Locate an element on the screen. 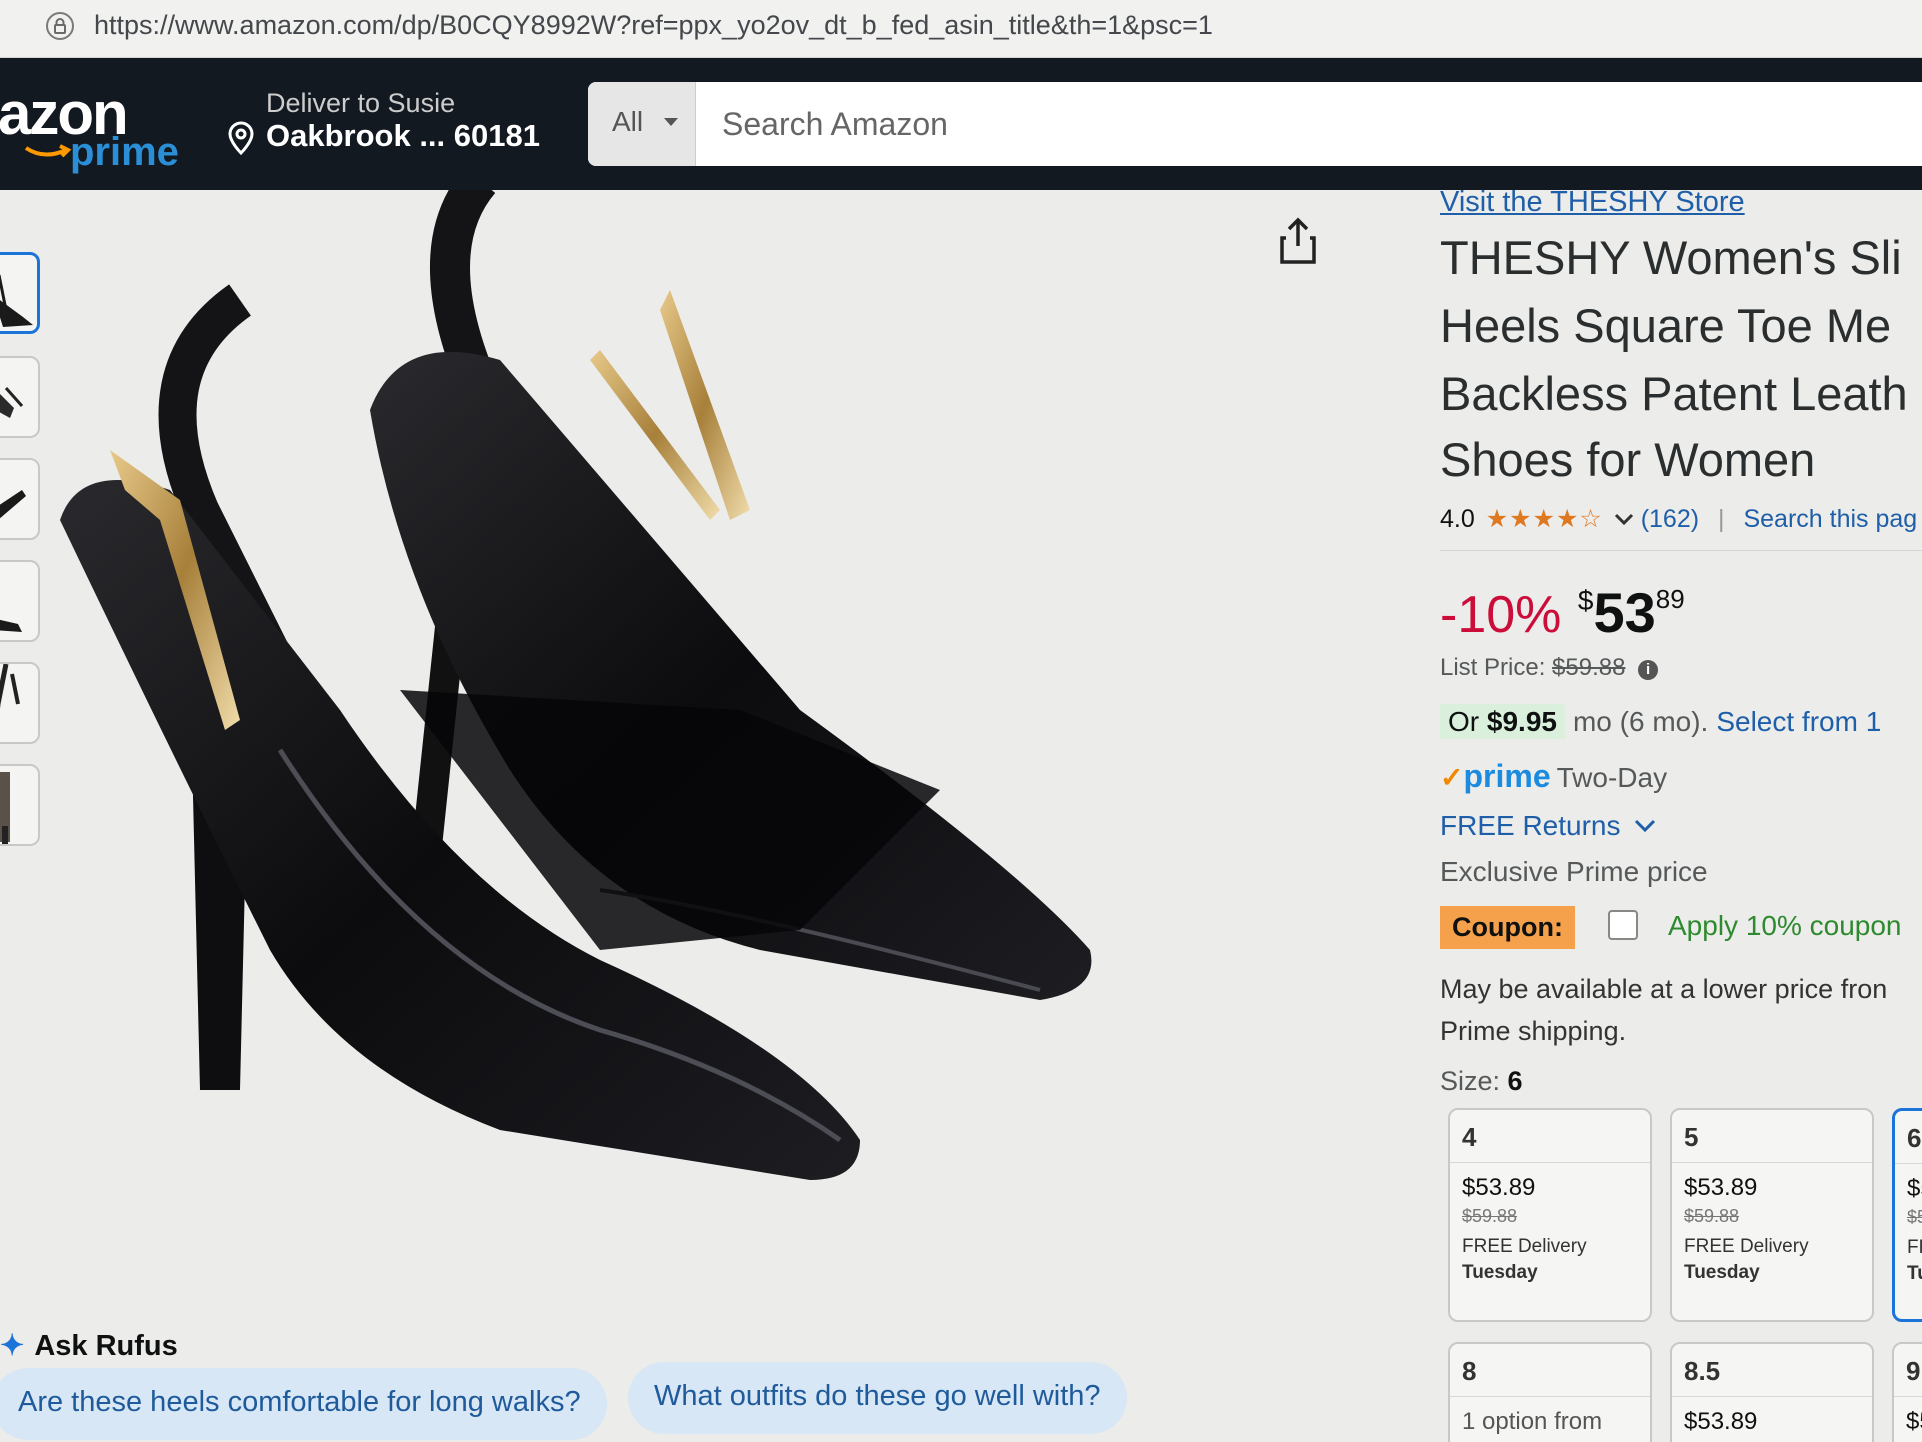 The width and height of the screenshot is (1922, 1442). size-option-4: 4 $53.89 $59.88 FREE Delivery Tuesday is located at coordinates (1550, 1215).